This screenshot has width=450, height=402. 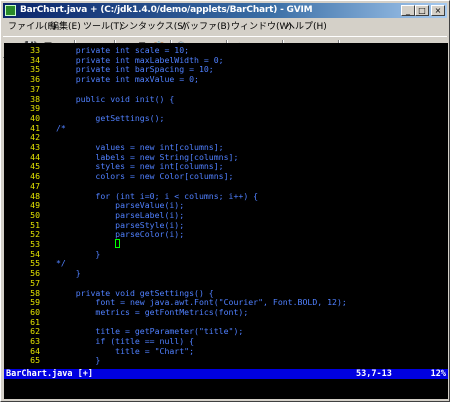 What do you see at coordinates (35, 176) in the screenshot?
I see `line-number: 46` at bounding box center [35, 176].